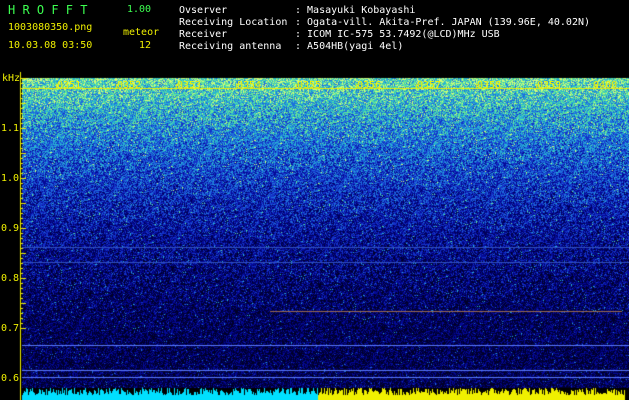 Image resolution: width=629 pixels, height=400 pixels. What do you see at coordinates (10, 378) in the screenshot?
I see `freq-tick-label: 0.6` at bounding box center [10, 378].